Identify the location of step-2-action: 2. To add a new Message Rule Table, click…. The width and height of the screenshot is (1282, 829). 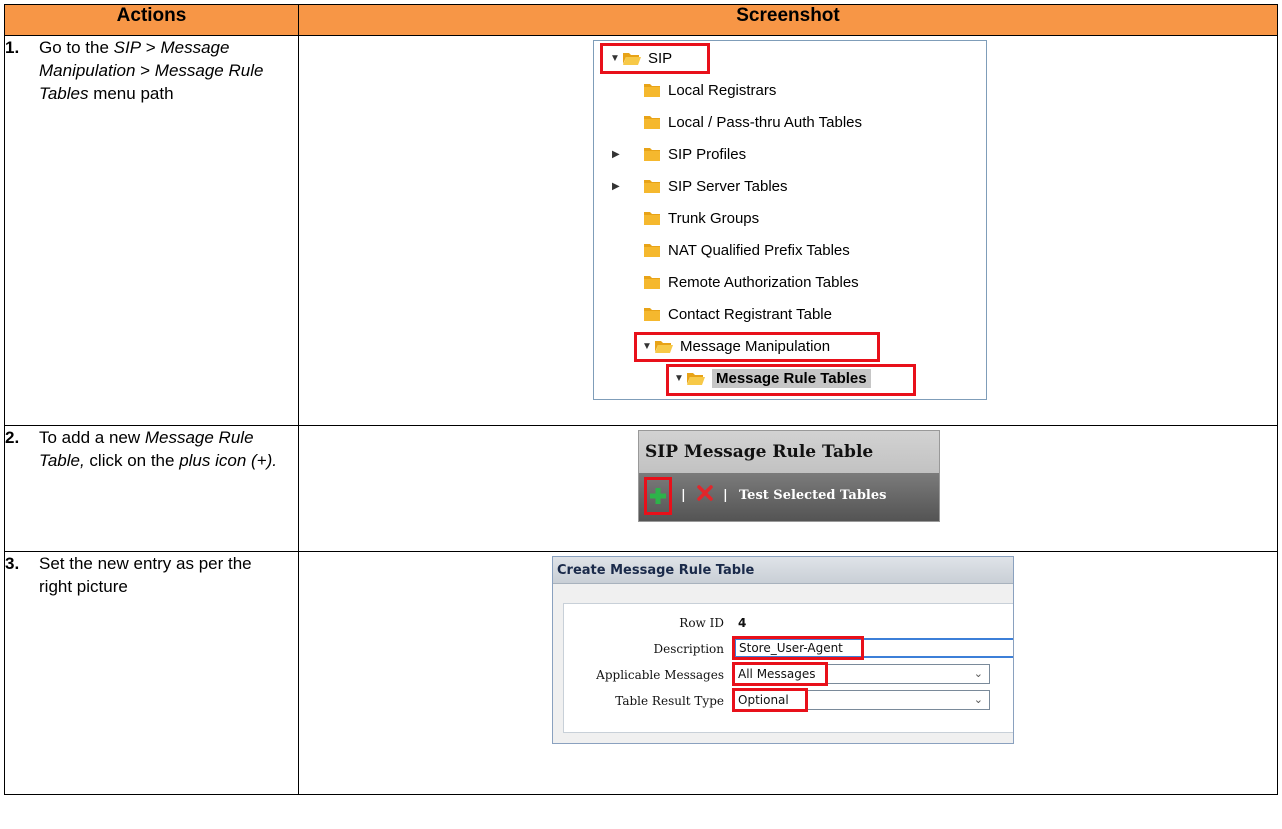
(151, 488).